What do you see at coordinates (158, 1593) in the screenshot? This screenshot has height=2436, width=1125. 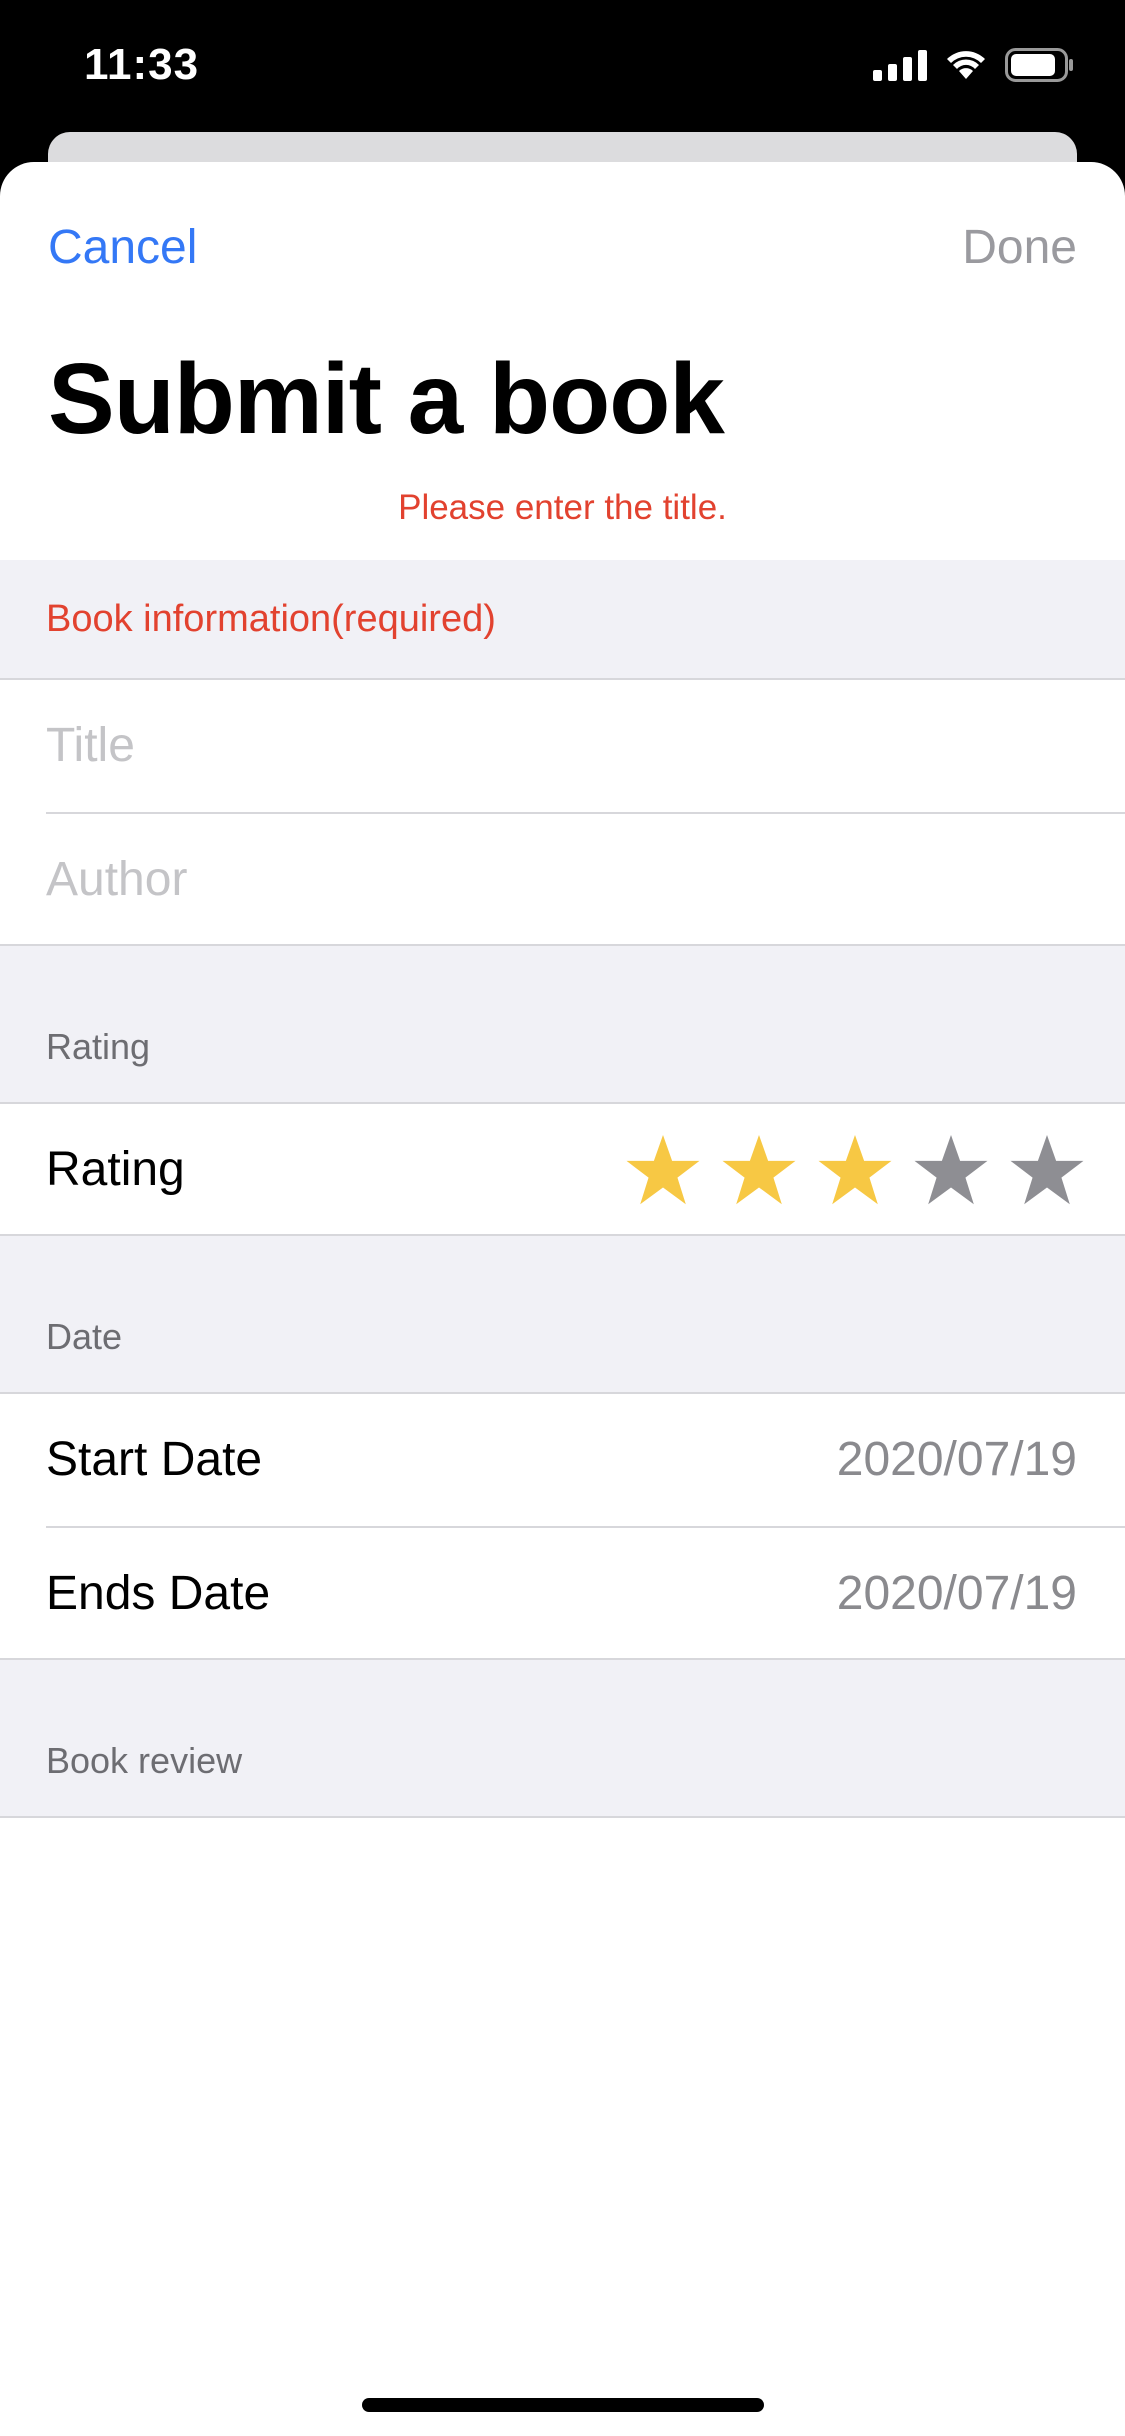 I see `end-date-label: Ends Date` at bounding box center [158, 1593].